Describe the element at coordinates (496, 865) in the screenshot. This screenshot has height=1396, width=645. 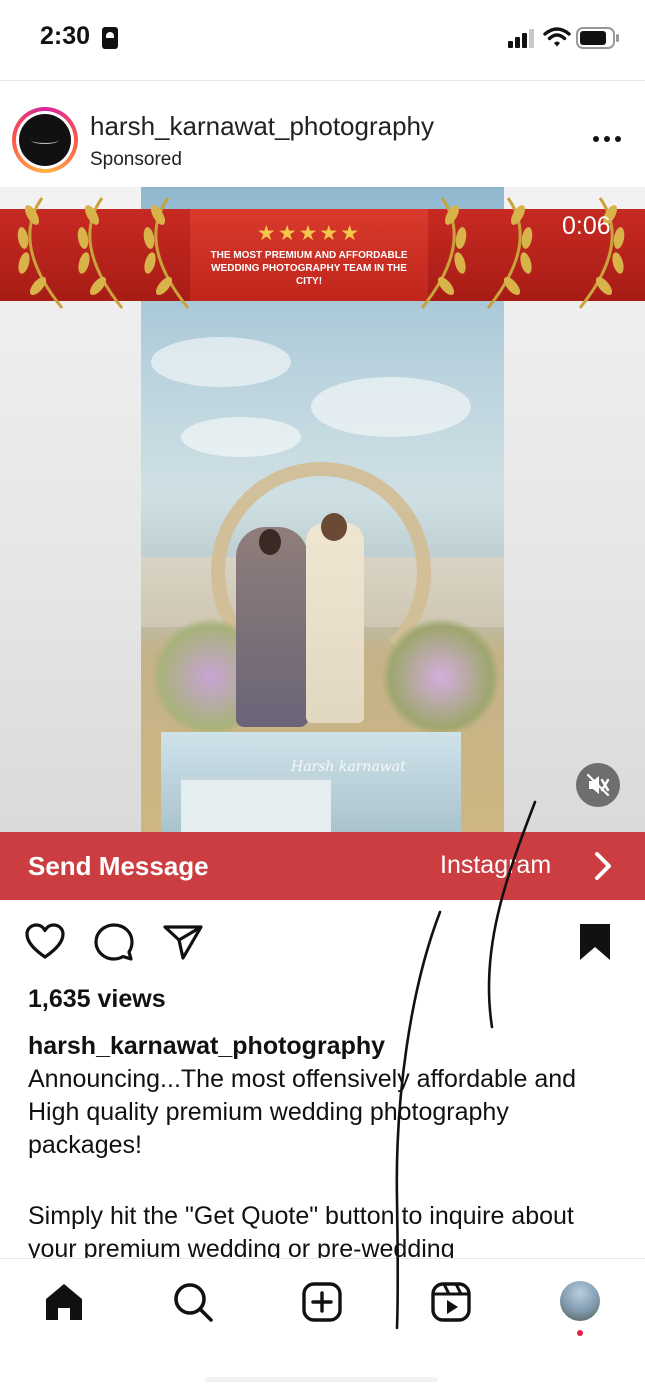
I see `cta-source: Instagram` at that location.